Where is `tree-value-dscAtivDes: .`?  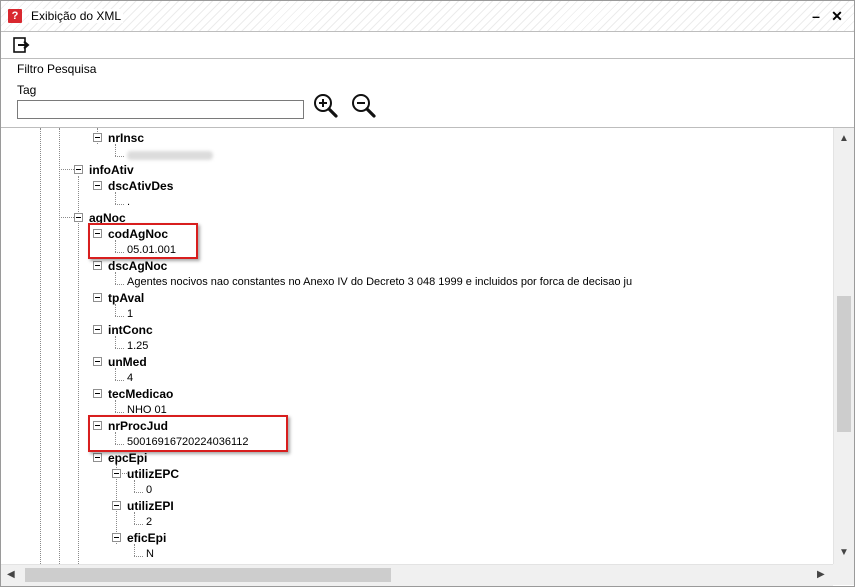 tree-value-dscAtivDes: . is located at coordinates (129, 202).